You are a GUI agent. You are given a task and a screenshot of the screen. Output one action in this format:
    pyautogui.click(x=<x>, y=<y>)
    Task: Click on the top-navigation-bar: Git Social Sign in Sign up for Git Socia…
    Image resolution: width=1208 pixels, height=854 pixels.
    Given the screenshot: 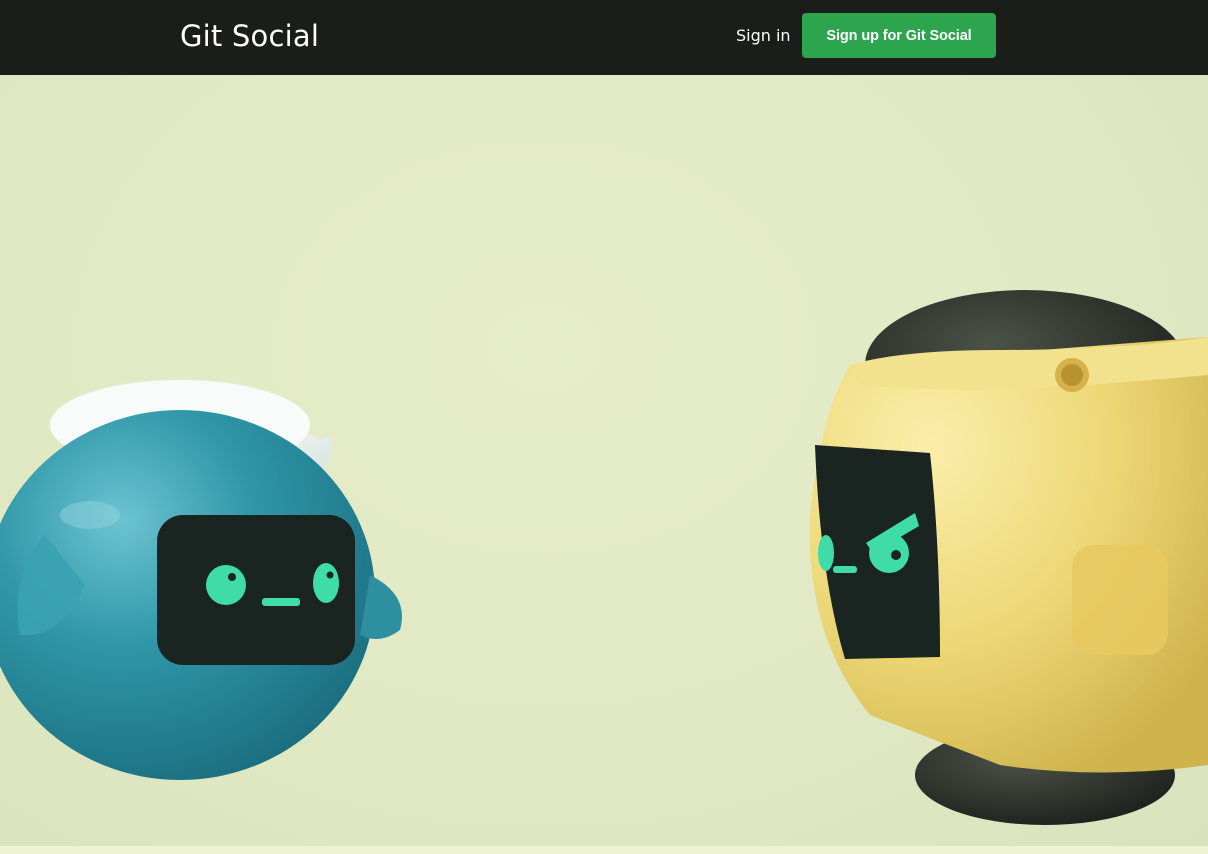 What is the action you would take?
    pyautogui.click(x=604, y=37)
    